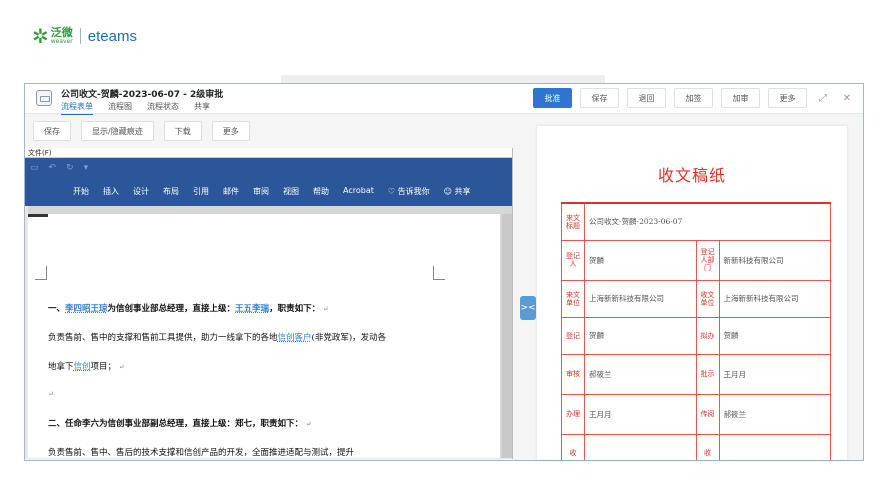 The width and height of the screenshot is (888, 500). Describe the element at coordinates (707, 446) in the screenshot. I see `label-partial-2: 收` at that location.